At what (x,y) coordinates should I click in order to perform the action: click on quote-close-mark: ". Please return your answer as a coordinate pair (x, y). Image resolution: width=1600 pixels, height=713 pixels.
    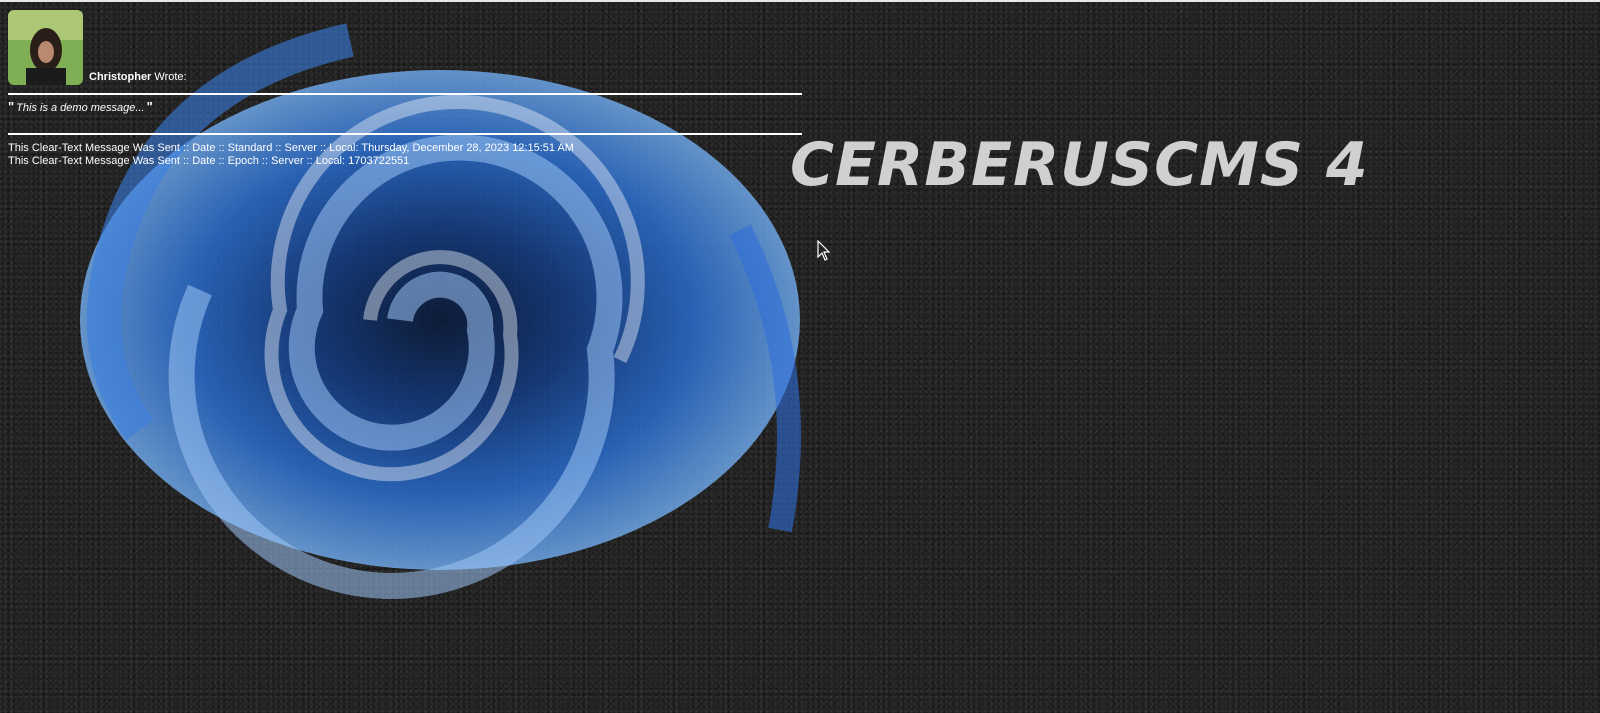
    Looking at the image, I should click on (149, 106).